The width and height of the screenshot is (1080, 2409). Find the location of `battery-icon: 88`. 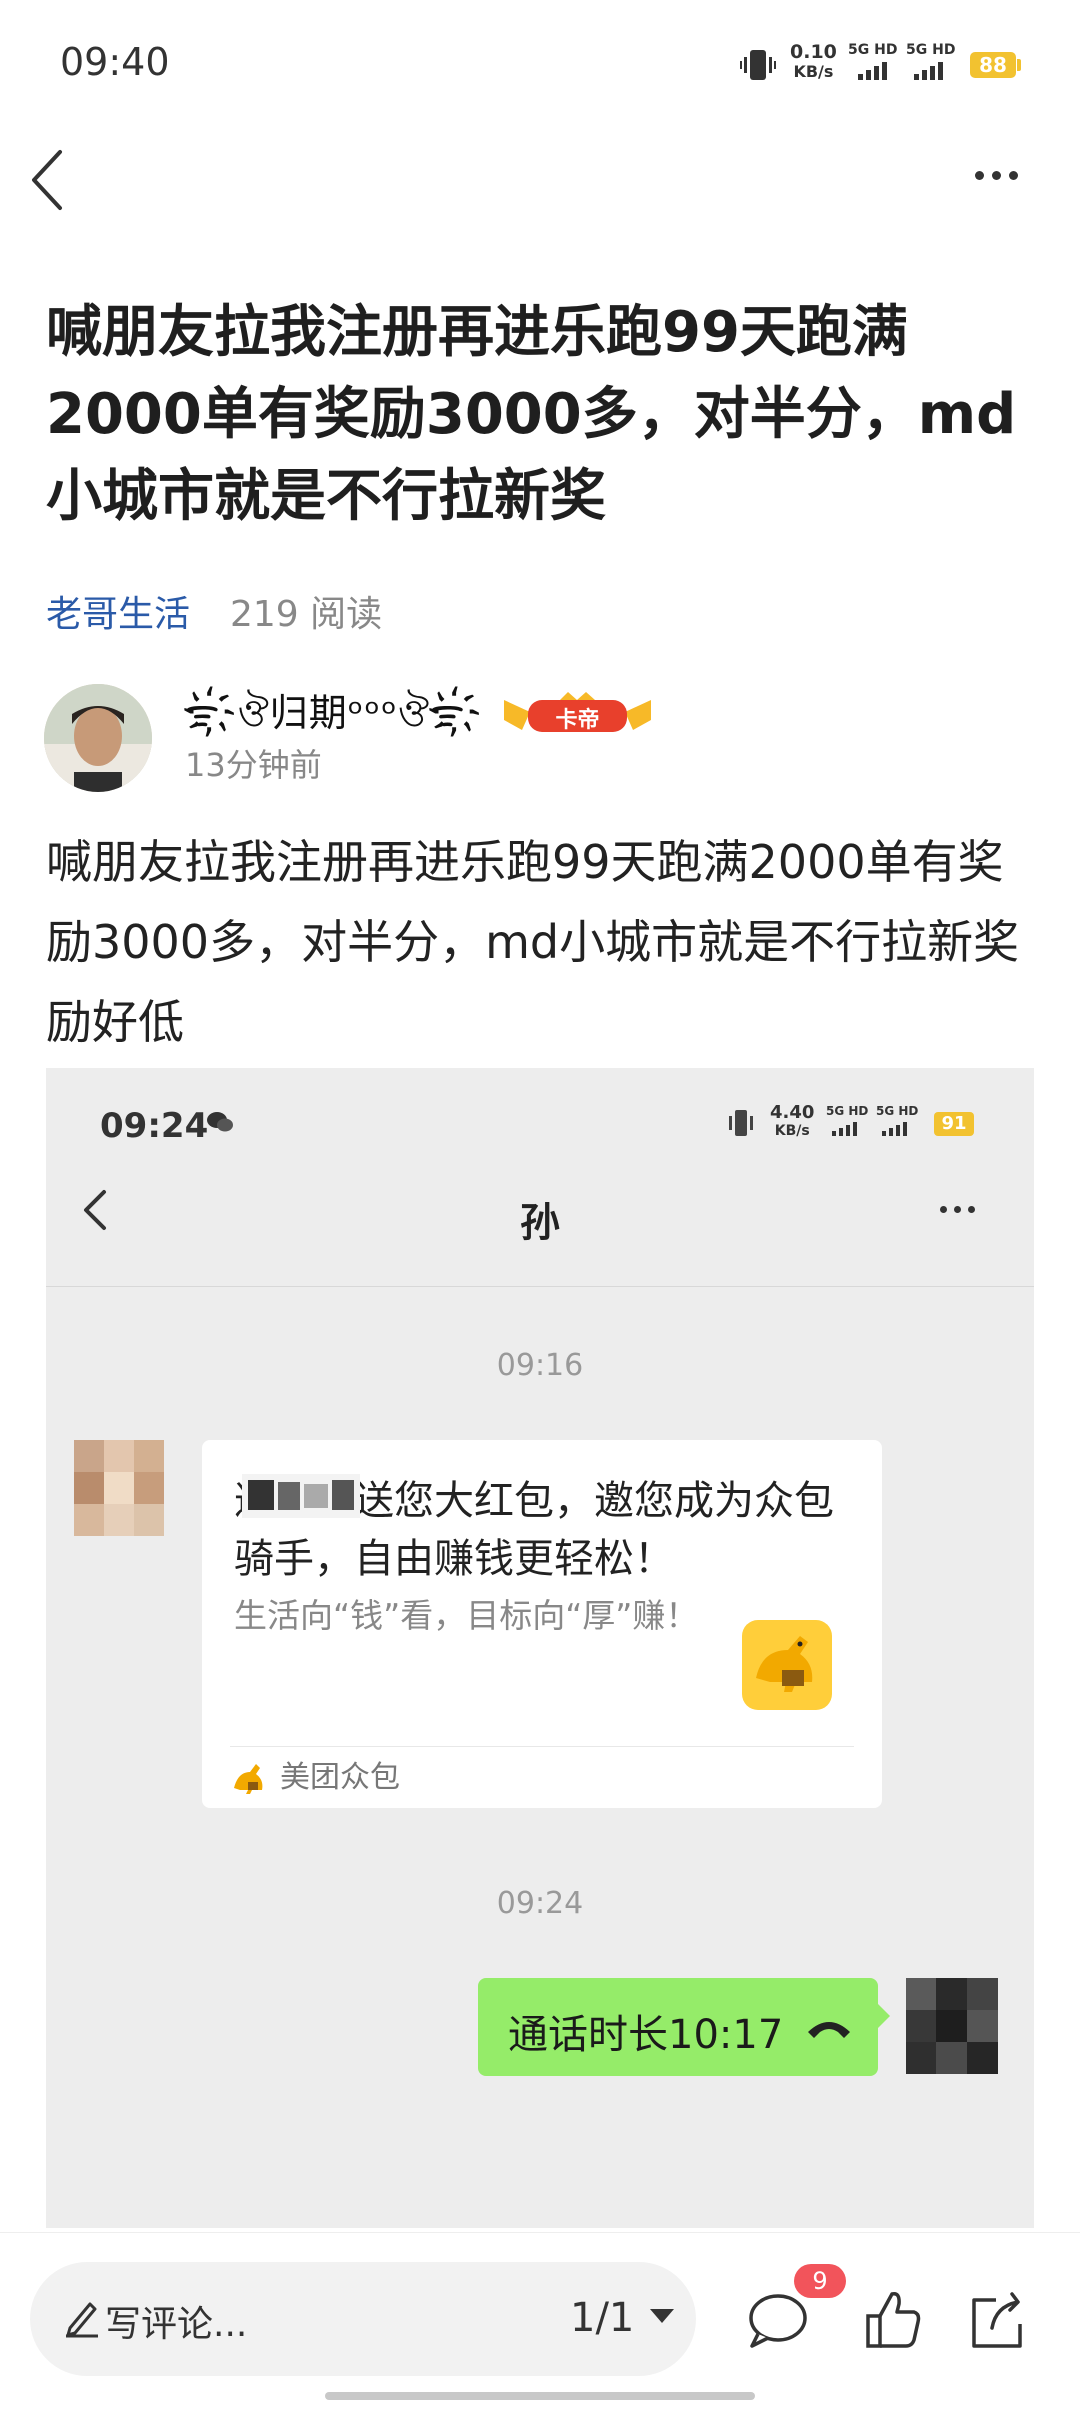

battery-icon: 88 is located at coordinates (993, 65).